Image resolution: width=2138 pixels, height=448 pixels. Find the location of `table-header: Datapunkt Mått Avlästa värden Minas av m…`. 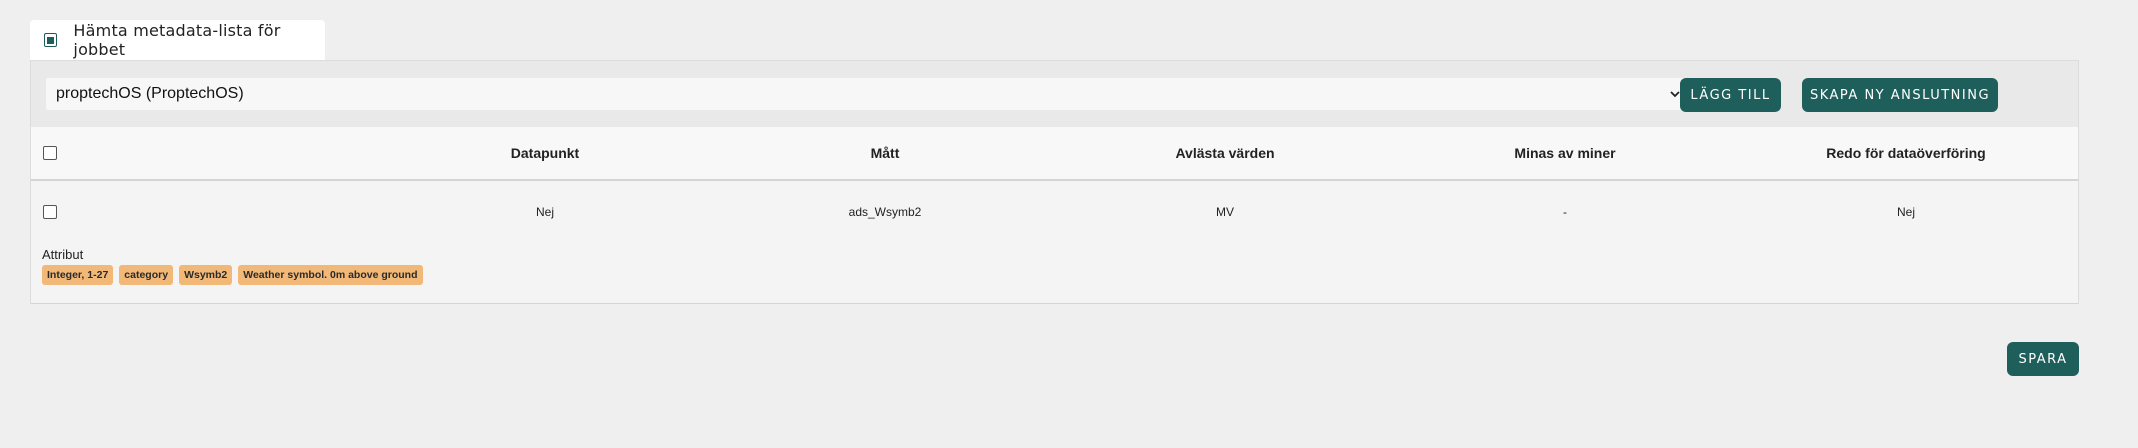

table-header: Datapunkt Mått Avlästa värden Minas av m… is located at coordinates (1054, 154).